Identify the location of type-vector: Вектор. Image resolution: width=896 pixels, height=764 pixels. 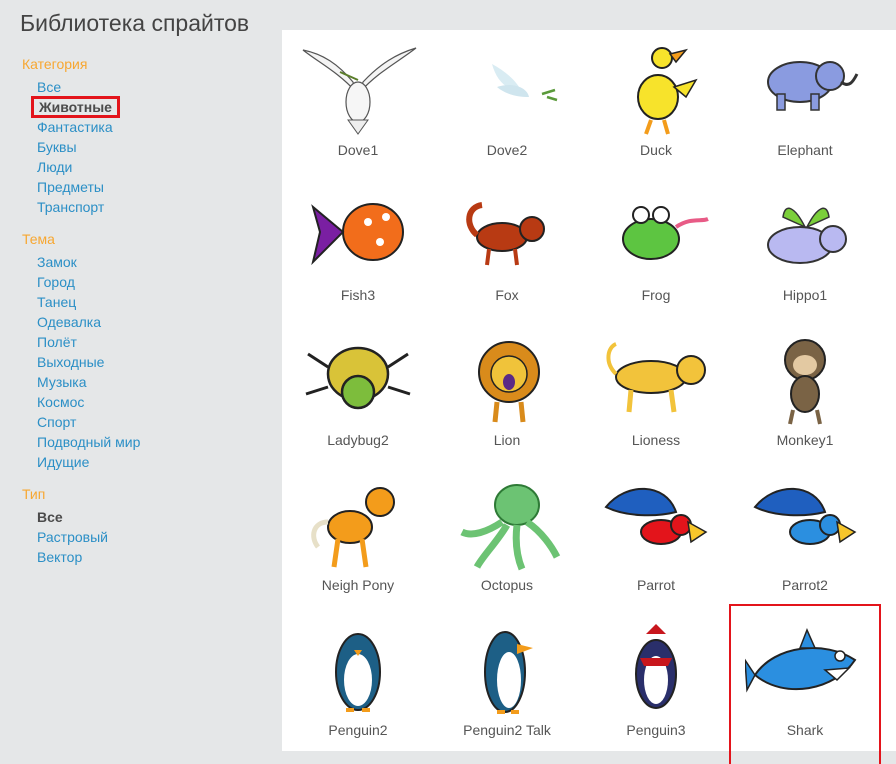
(59, 557).